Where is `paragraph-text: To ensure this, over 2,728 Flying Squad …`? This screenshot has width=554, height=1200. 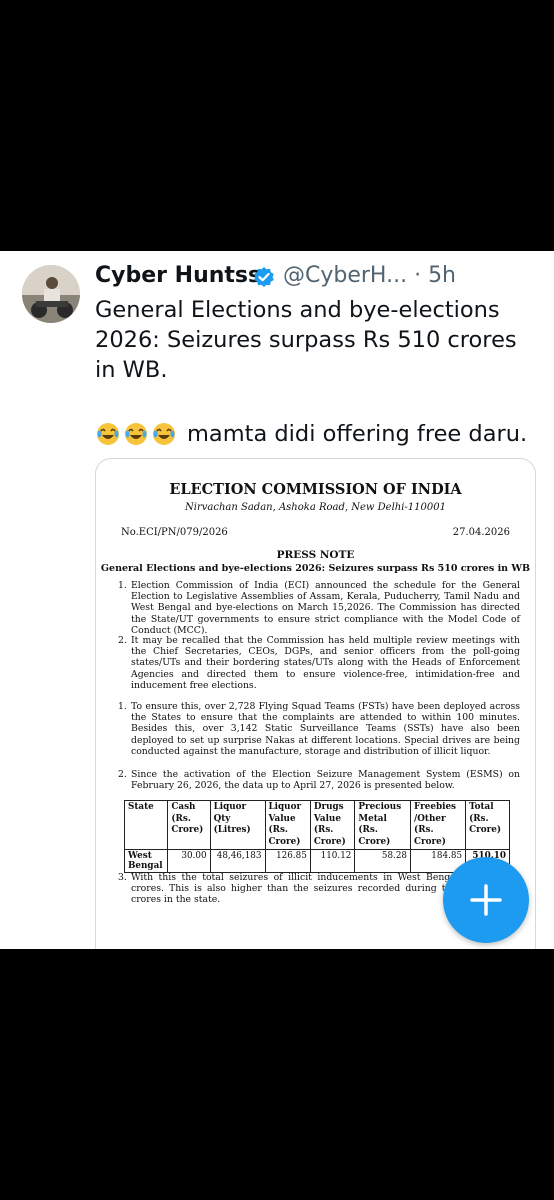 paragraph-text: To ensure this, over 2,728 Flying Squad … is located at coordinates (325, 729).